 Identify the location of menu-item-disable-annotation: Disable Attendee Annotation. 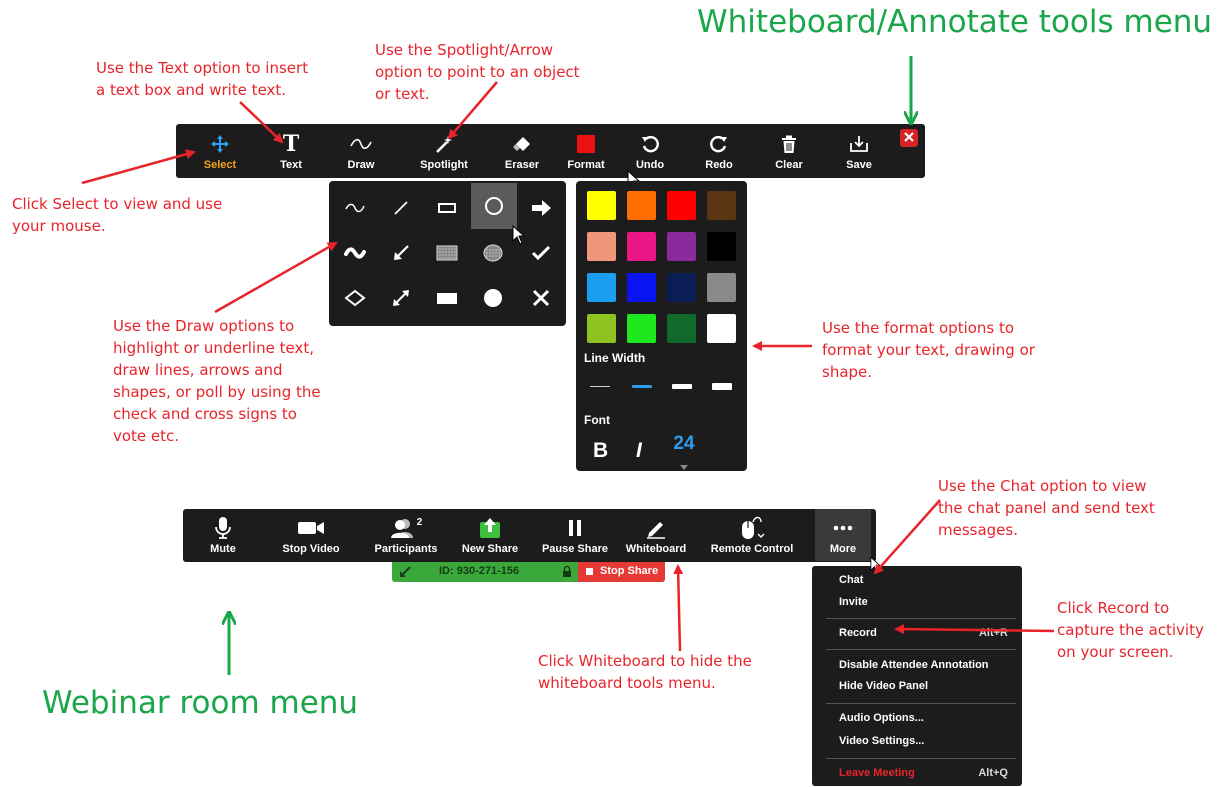
(917, 665).